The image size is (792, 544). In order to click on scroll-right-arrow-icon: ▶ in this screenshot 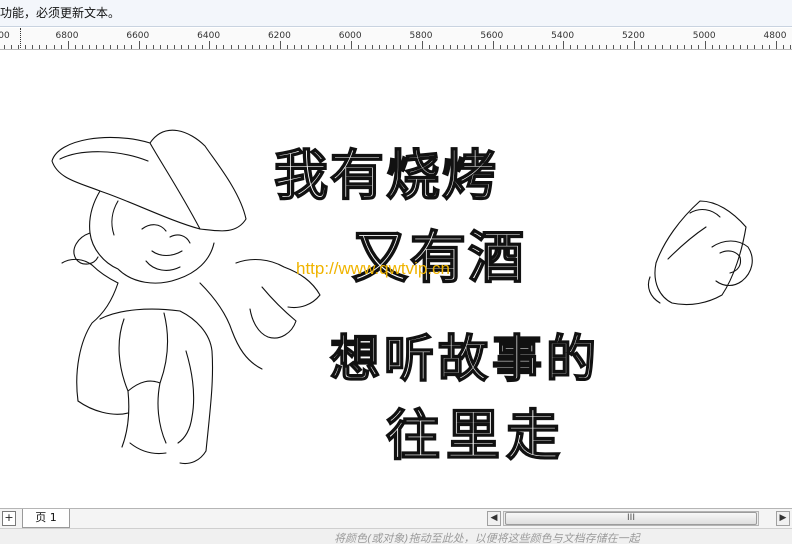, I will do `click(783, 518)`.